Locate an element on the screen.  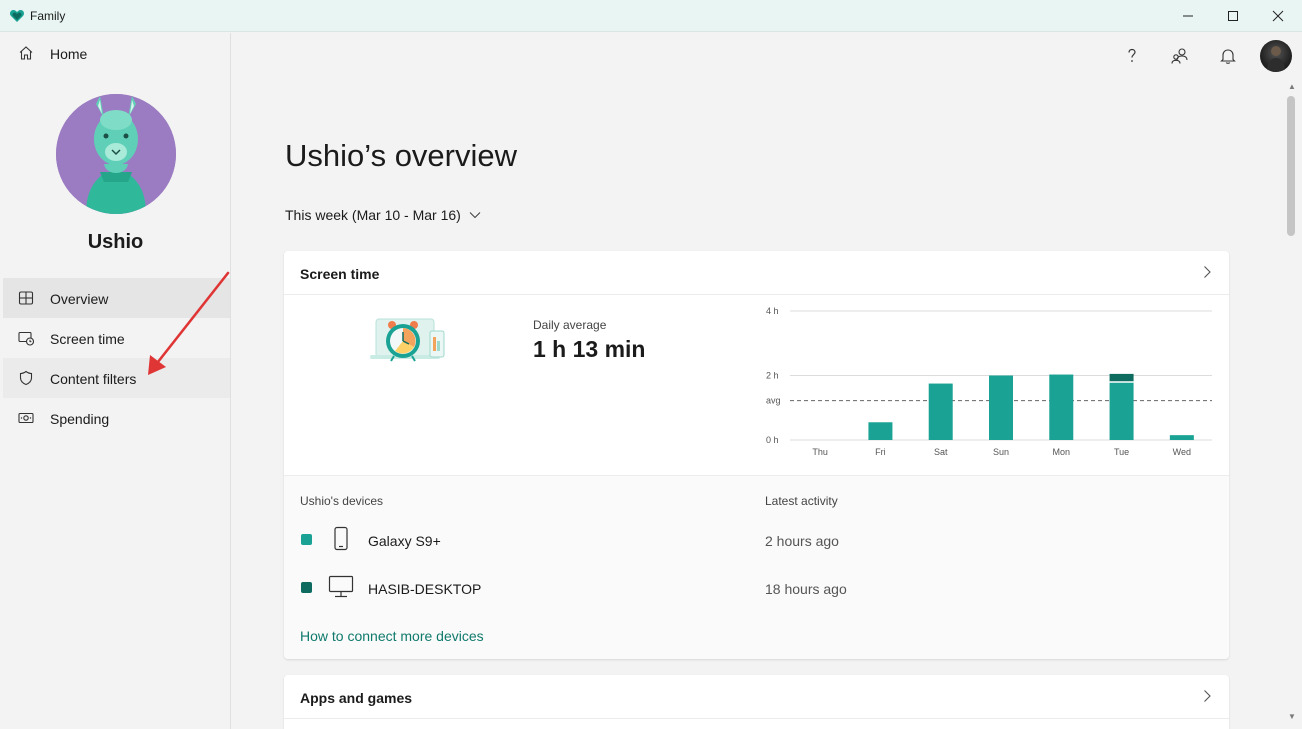
daily-average-label: Daily average is located at coordinates (570, 325).